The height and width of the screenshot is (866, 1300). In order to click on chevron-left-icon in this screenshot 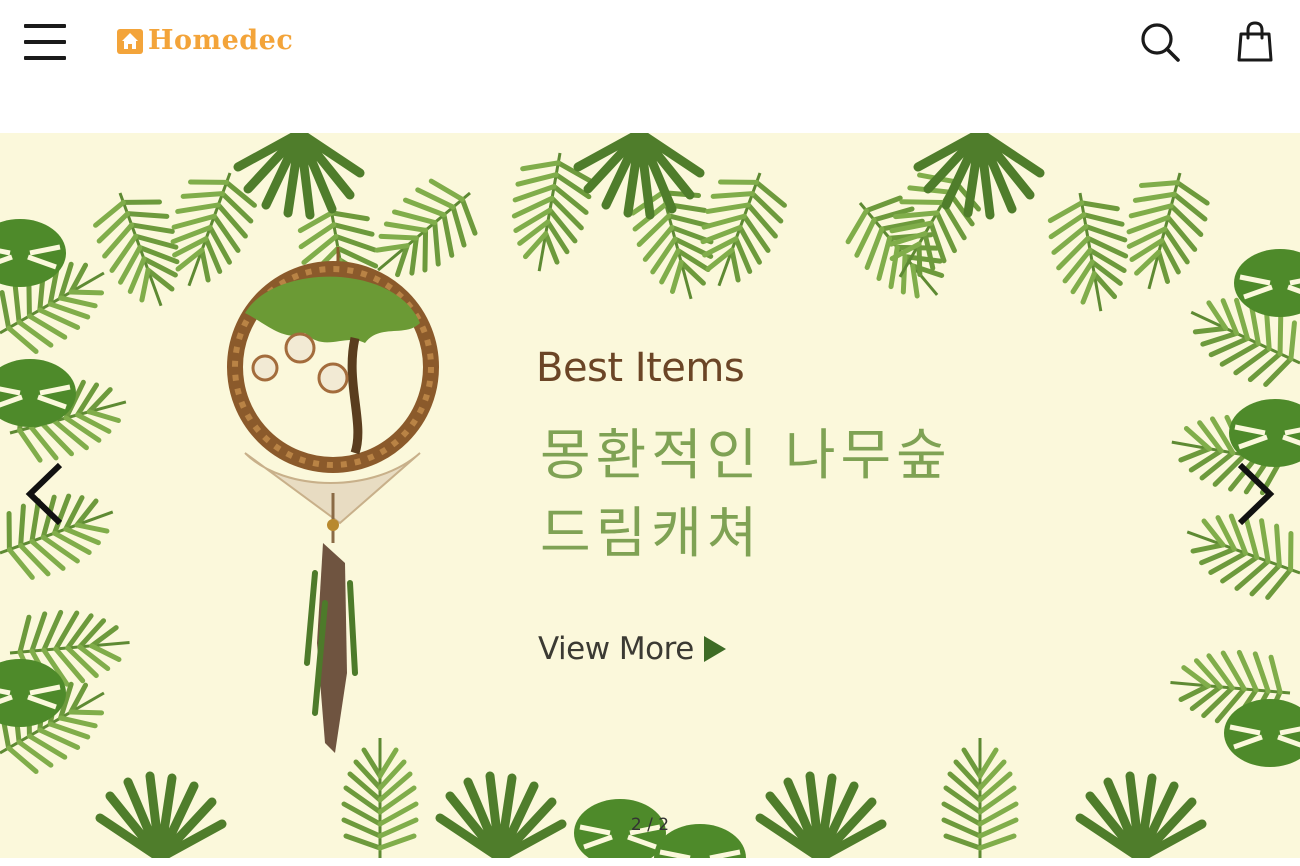, I will do `click(45, 494)`.